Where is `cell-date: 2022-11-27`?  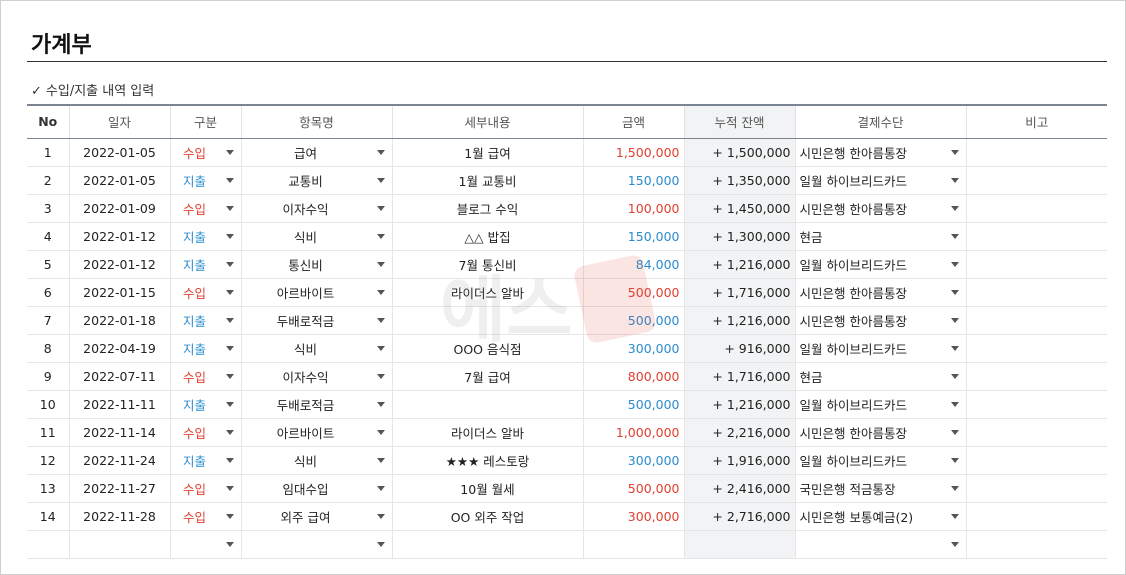 cell-date: 2022-11-27 is located at coordinates (119, 488).